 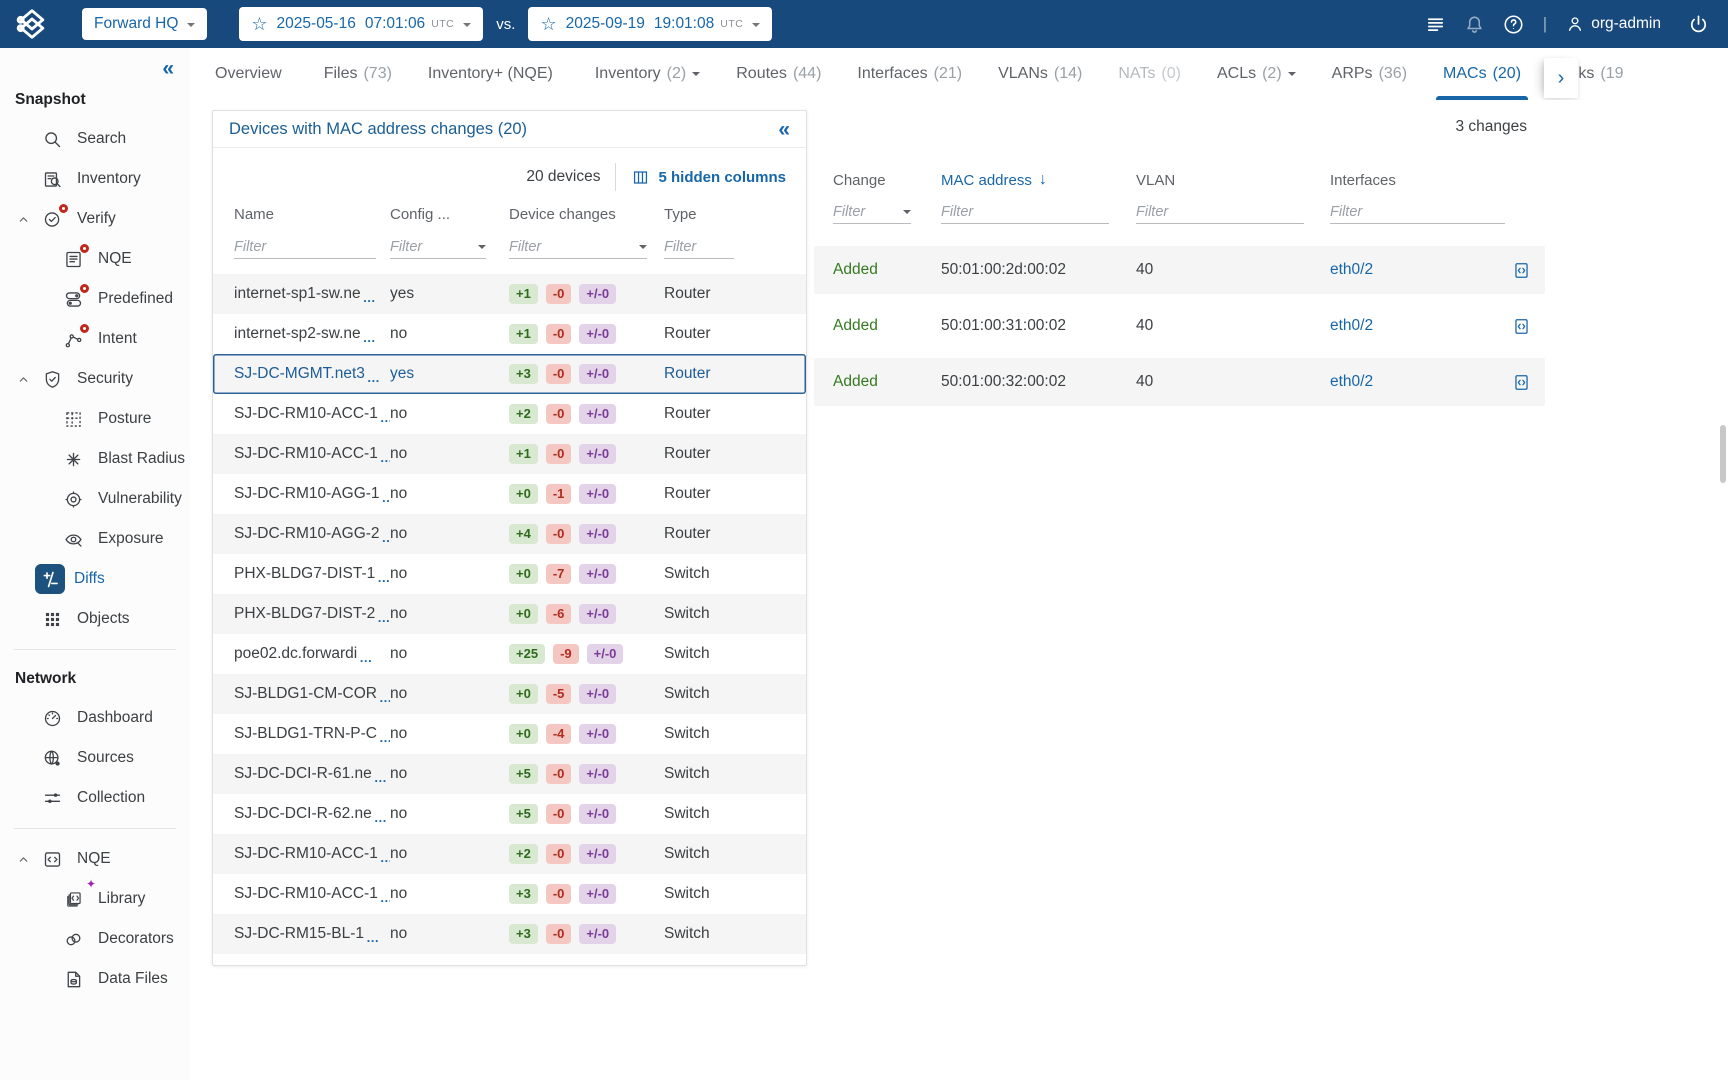 I want to click on sidebar-item-security: ✦ Security, so click(x=95, y=379).